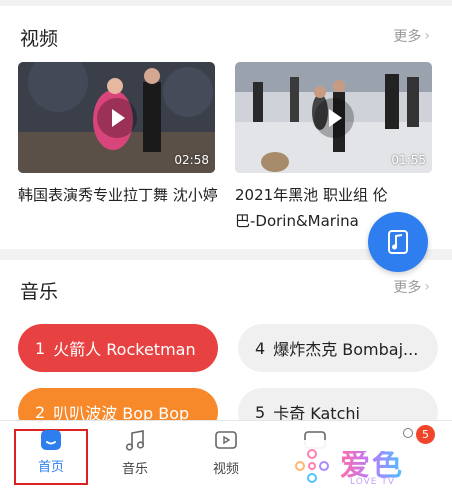  What do you see at coordinates (40, 412) in the screenshot?
I see `music-rank: 2` at bounding box center [40, 412].